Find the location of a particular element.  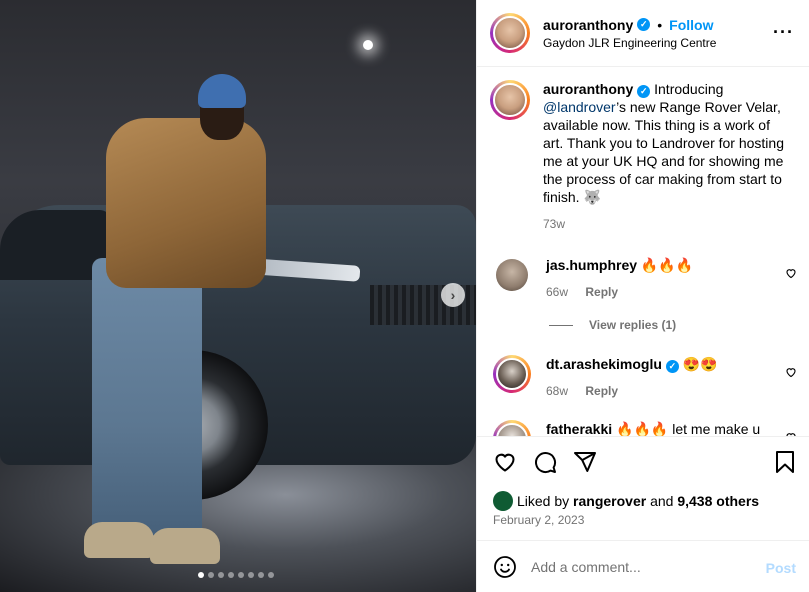

follow-button: Follow is located at coordinates (691, 25).